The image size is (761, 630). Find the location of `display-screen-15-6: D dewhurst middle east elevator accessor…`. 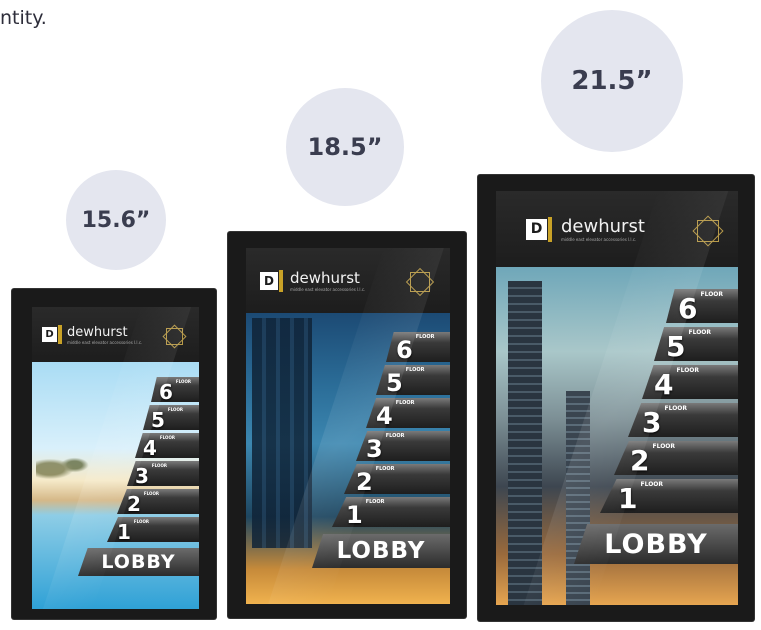

display-screen-15-6: D dewhurst middle east elevator accessor… is located at coordinates (114, 454).